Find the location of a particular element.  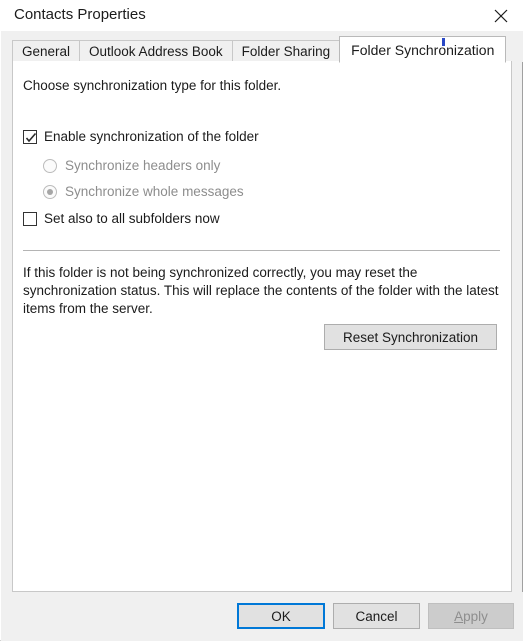

reset-synchronization-button: Reset Synchronization is located at coordinates (410, 337).